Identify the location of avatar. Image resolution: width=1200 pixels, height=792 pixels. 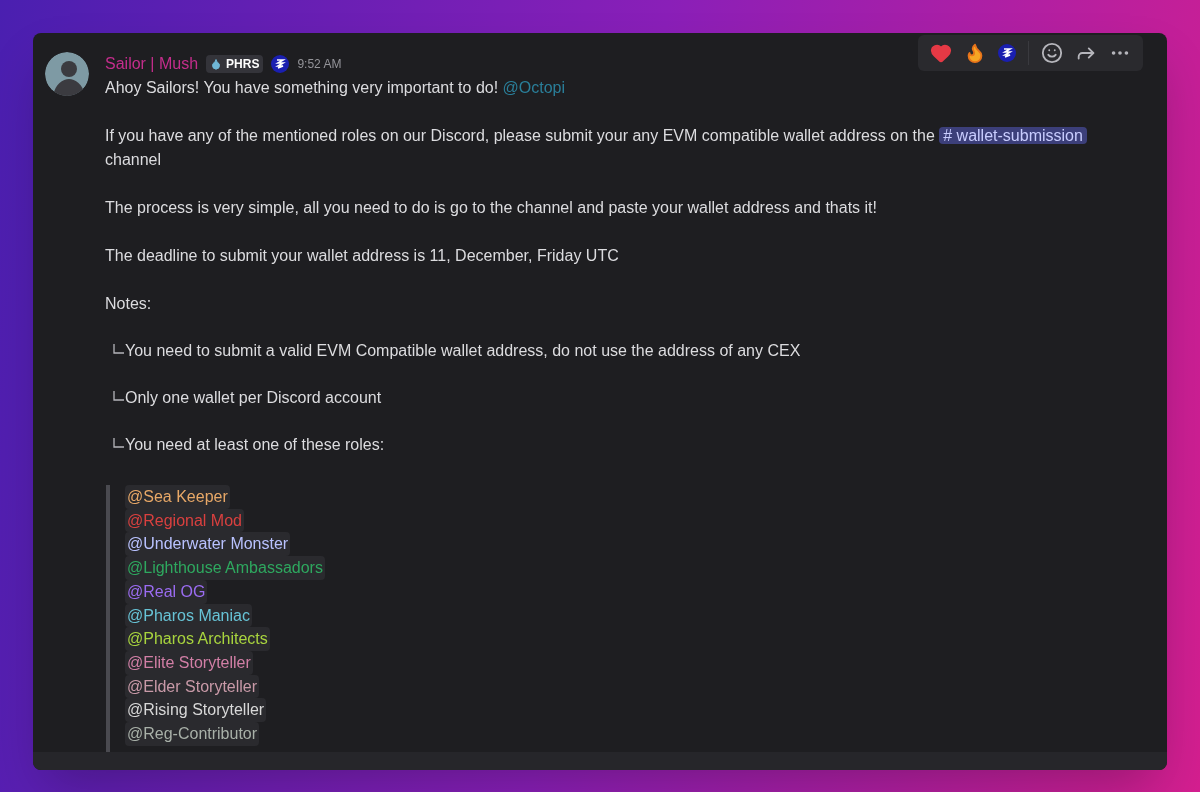
(67, 74).